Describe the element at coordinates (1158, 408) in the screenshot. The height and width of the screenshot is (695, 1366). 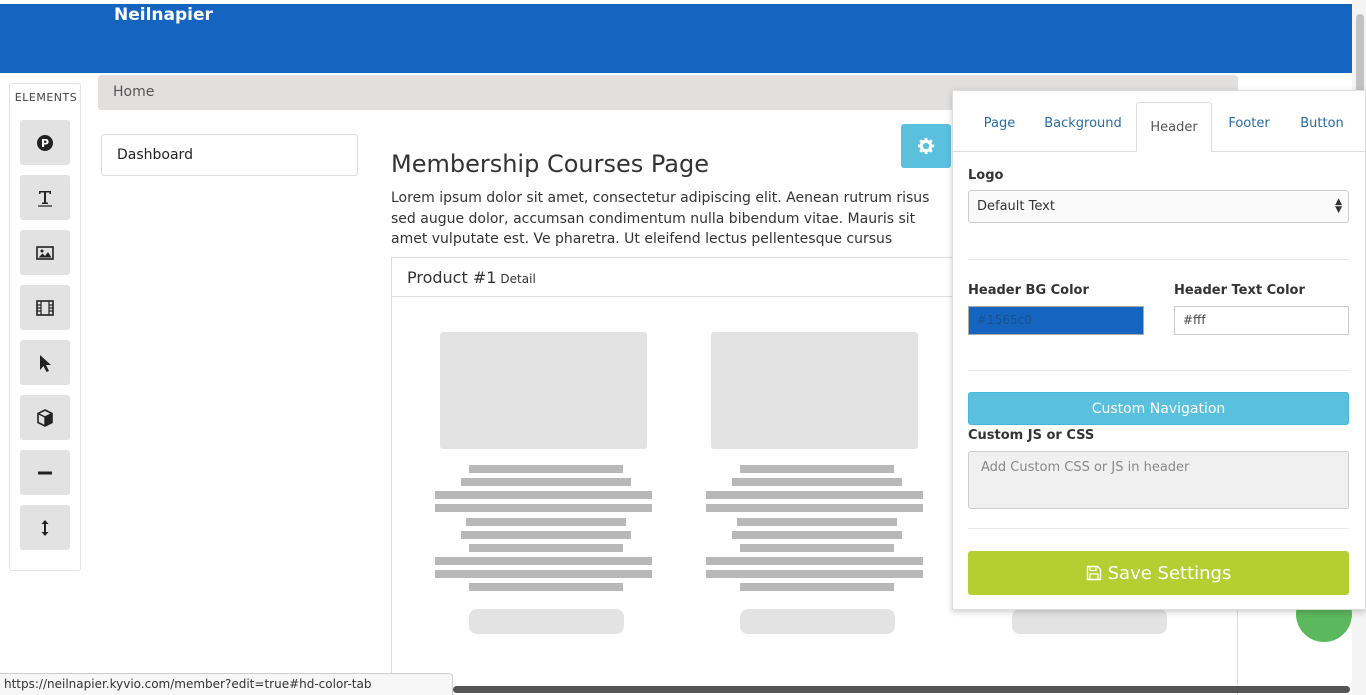
I see `custom-navigation-button: Custom Navigation` at that location.